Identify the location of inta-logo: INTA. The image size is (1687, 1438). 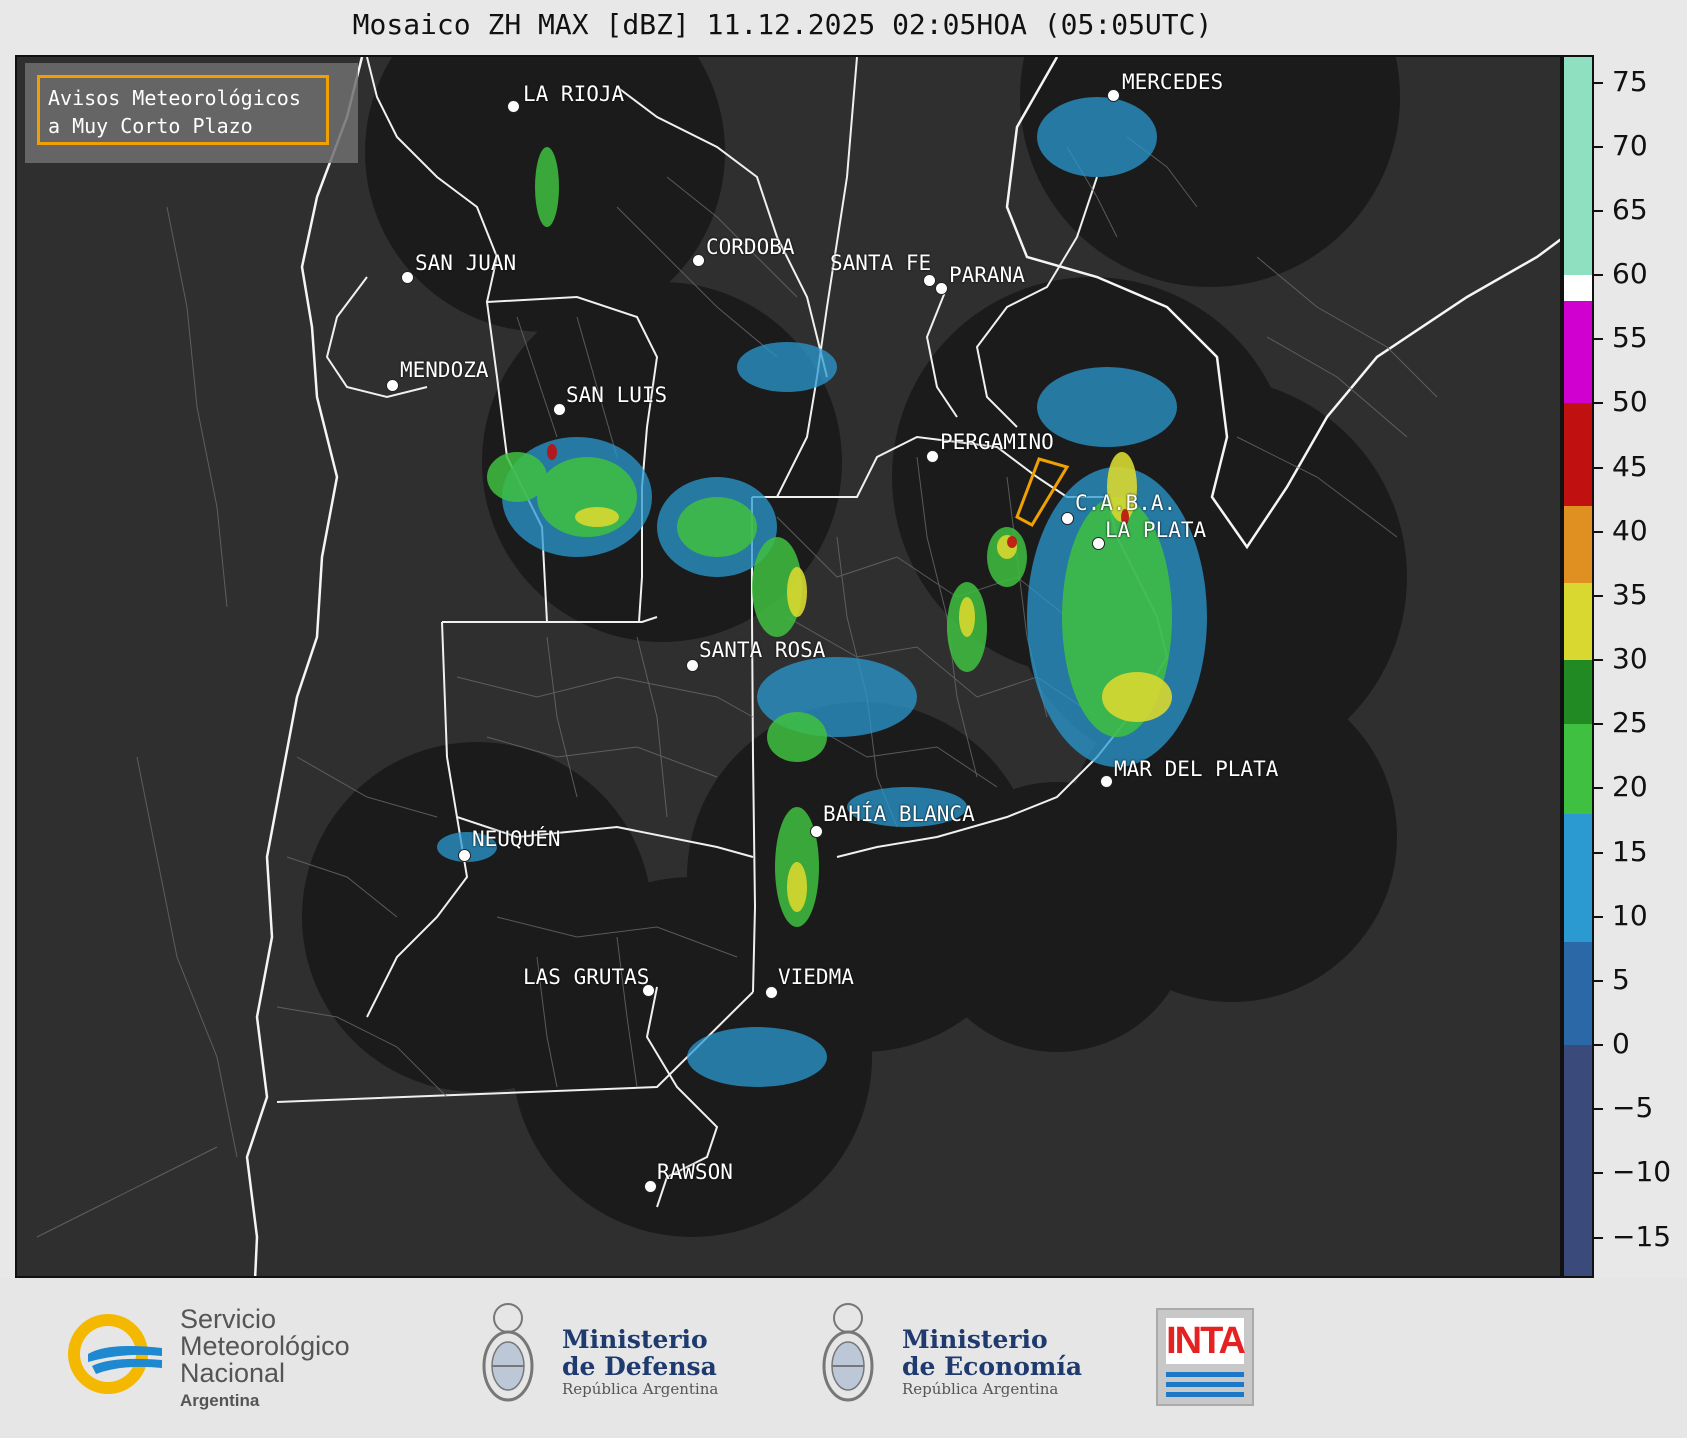
(1205, 1357).